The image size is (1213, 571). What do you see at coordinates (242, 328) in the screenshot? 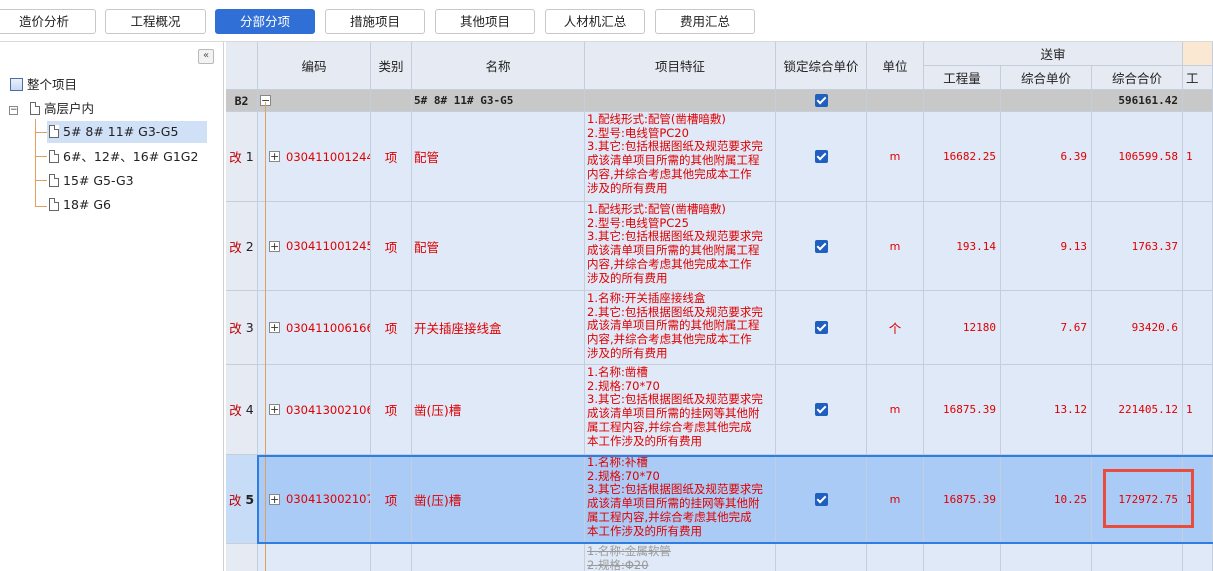
I see `row-number: 改3` at bounding box center [242, 328].